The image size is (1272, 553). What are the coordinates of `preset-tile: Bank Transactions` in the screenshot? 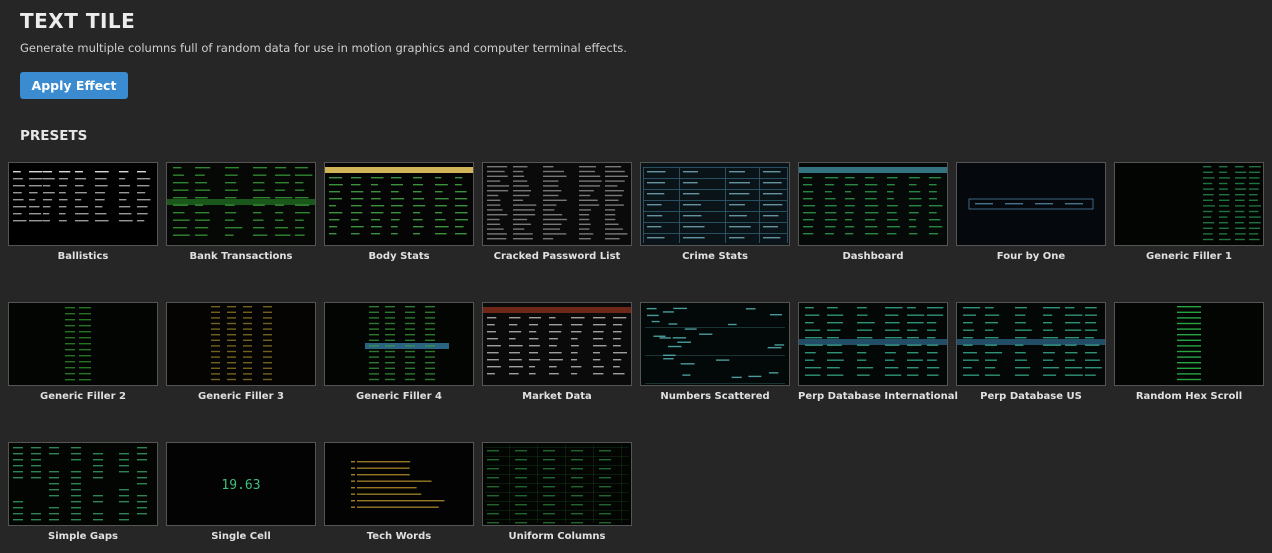 It's located at (241, 212).